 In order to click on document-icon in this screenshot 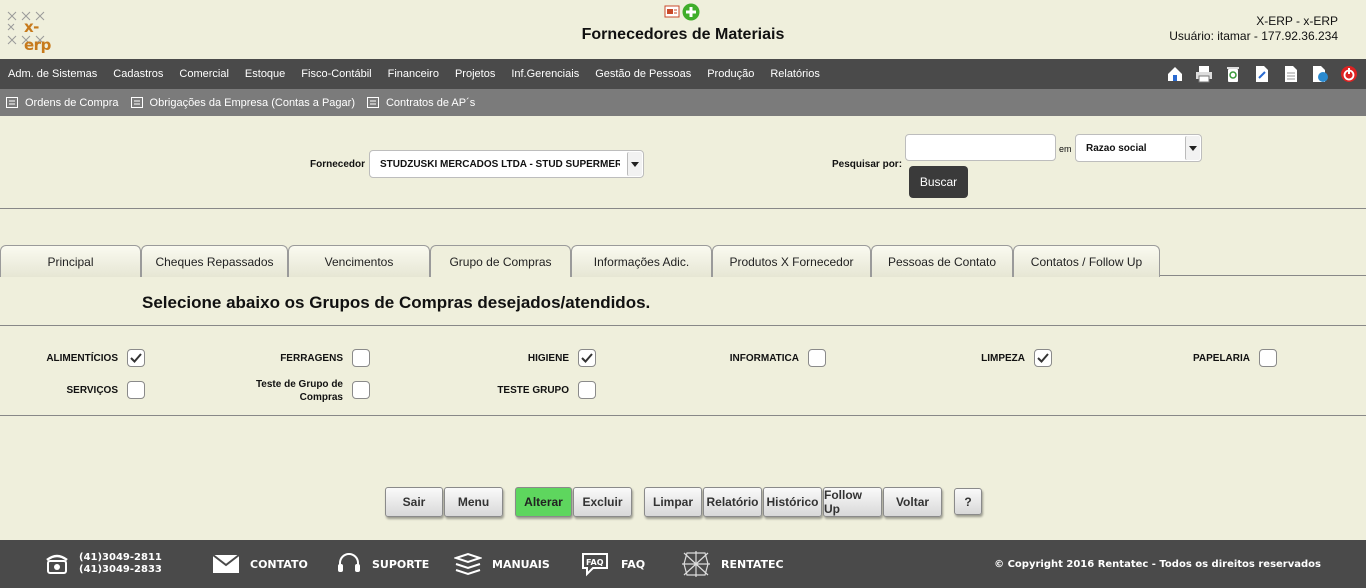, I will do `click(1290, 73)`.